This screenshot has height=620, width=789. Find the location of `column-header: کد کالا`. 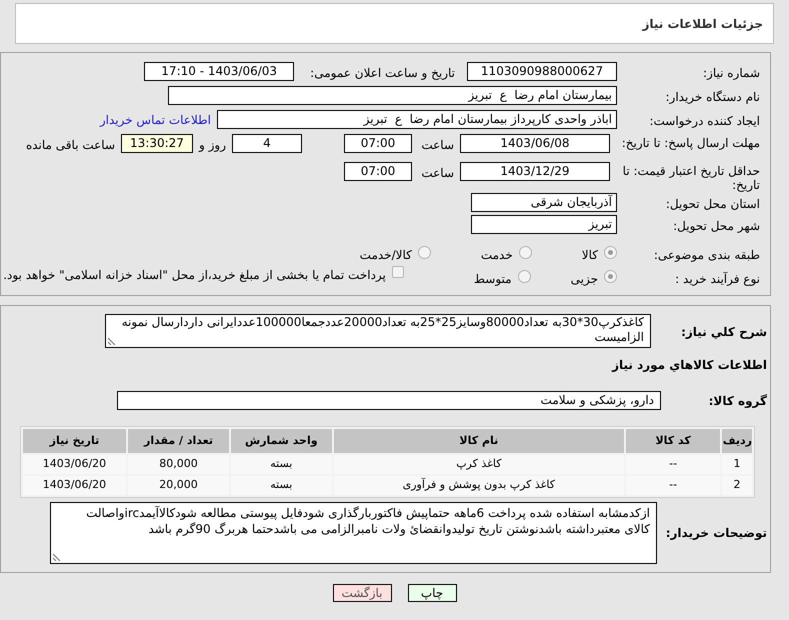

column-header: کد کالا is located at coordinates (673, 441).